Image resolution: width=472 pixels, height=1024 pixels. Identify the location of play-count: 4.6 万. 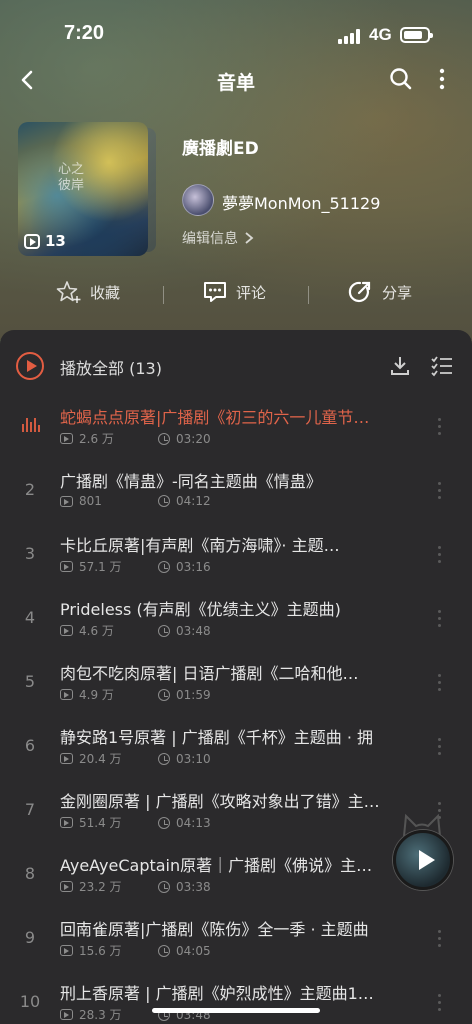
(96, 631).